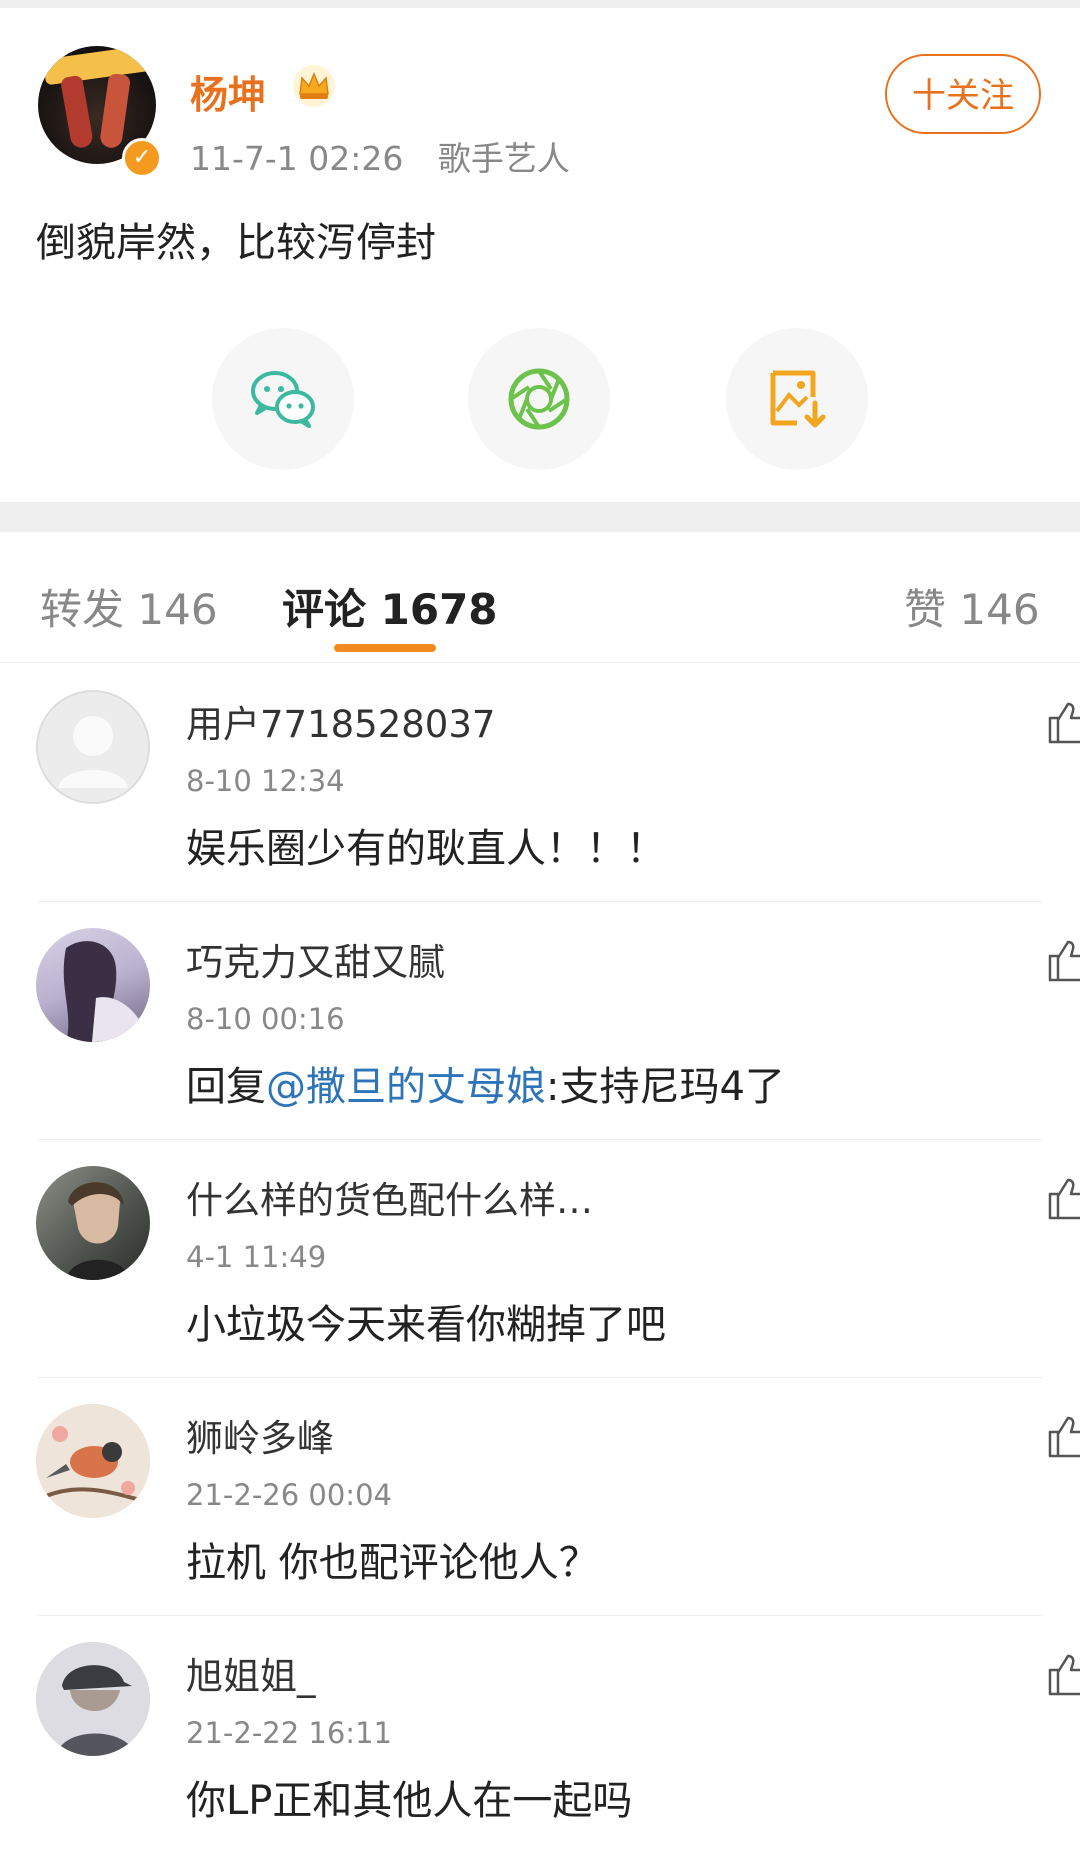  I want to click on wechat-icon, so click(283, 399).